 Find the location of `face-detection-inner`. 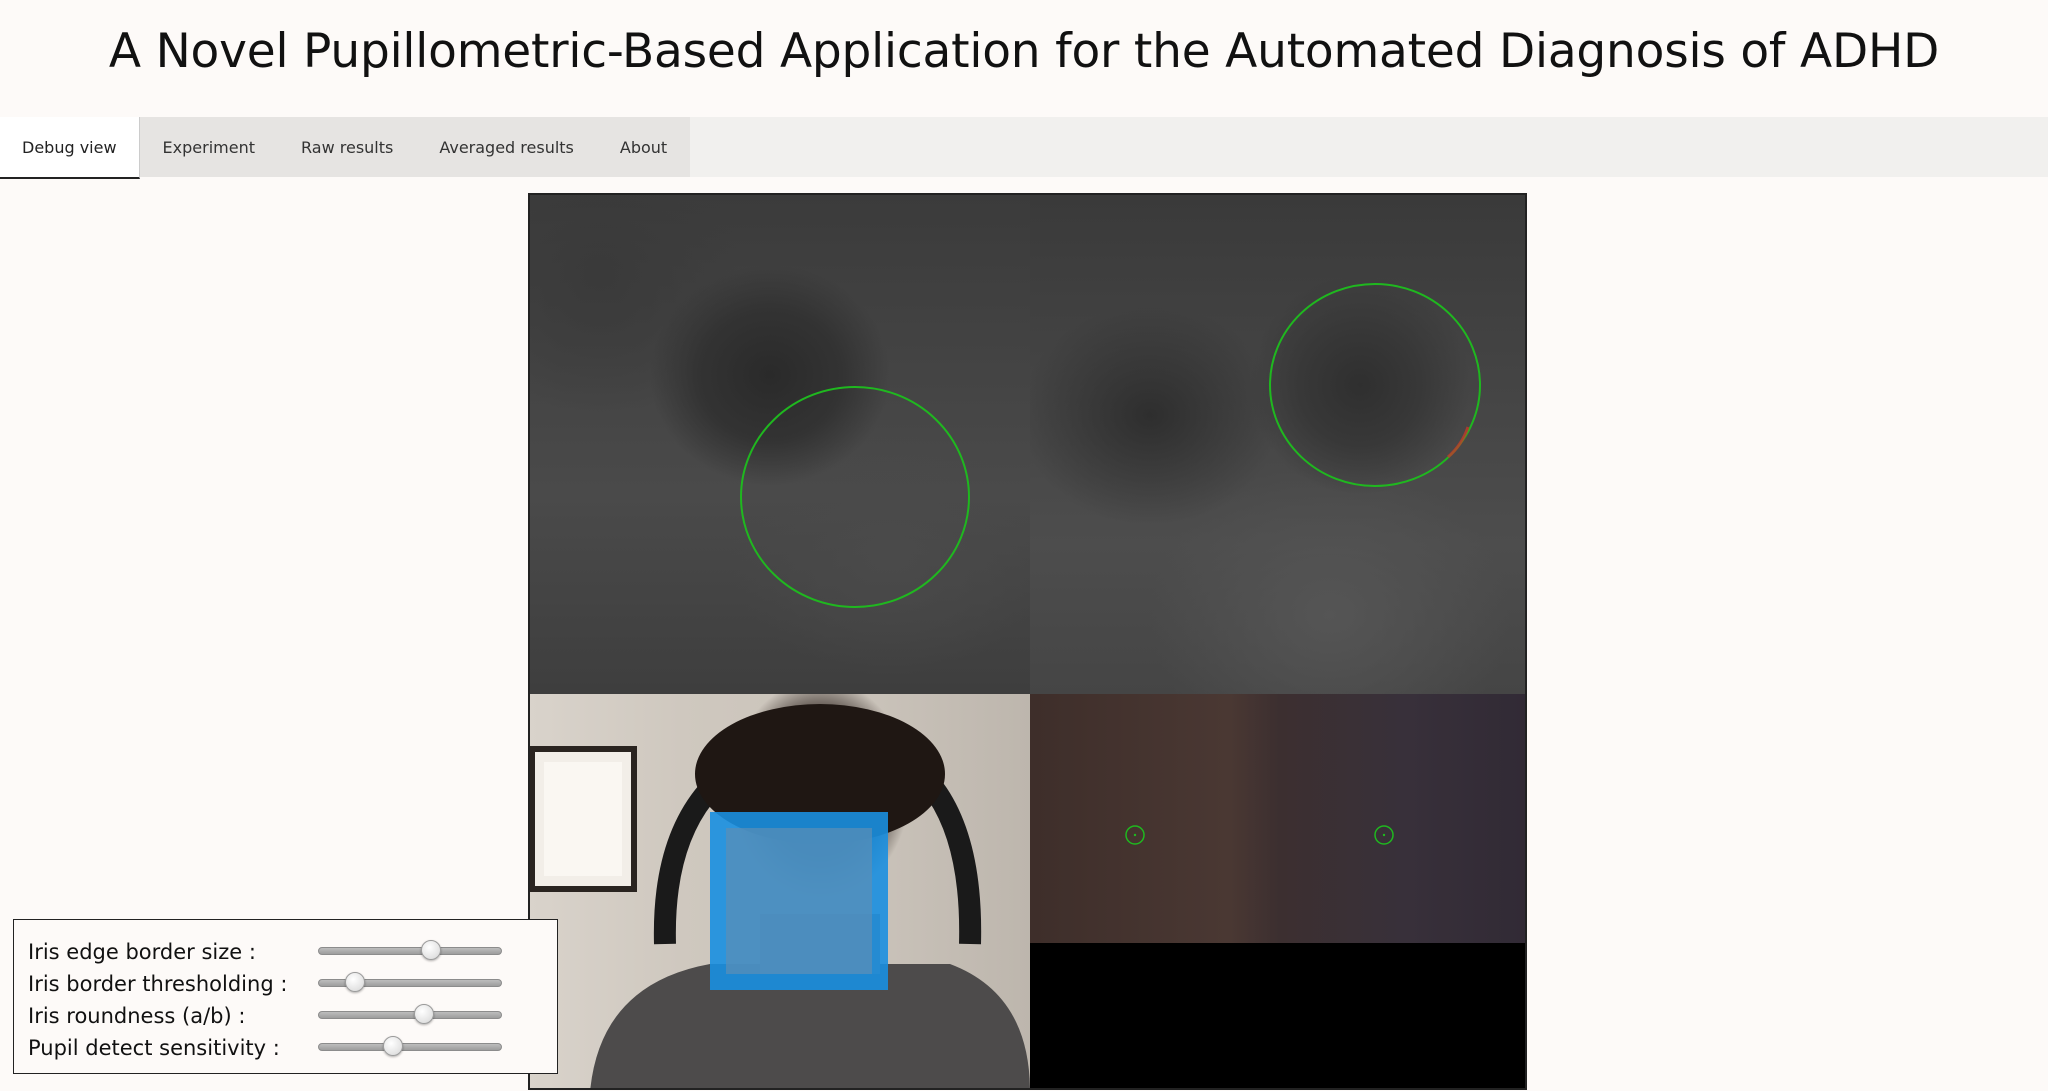

face-detection-inner is located at coordinates (799, 901).